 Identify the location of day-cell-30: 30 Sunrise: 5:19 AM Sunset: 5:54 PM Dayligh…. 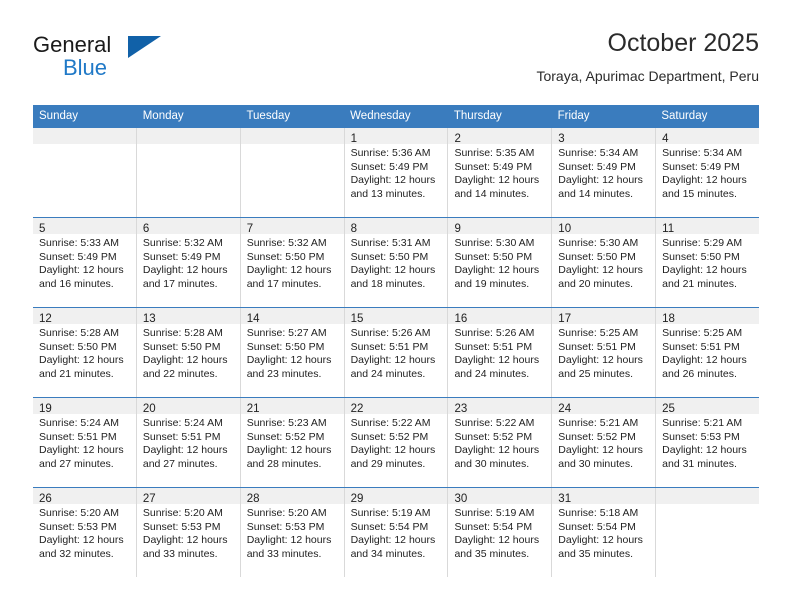
(500, 532).